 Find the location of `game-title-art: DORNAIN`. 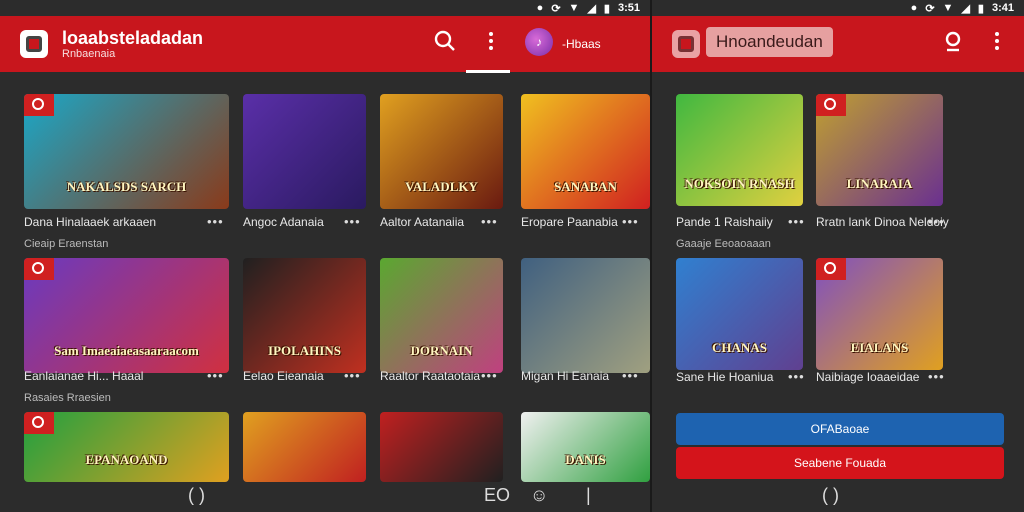

game-title-art: DORNAIN is located at coordinates (441, 350).